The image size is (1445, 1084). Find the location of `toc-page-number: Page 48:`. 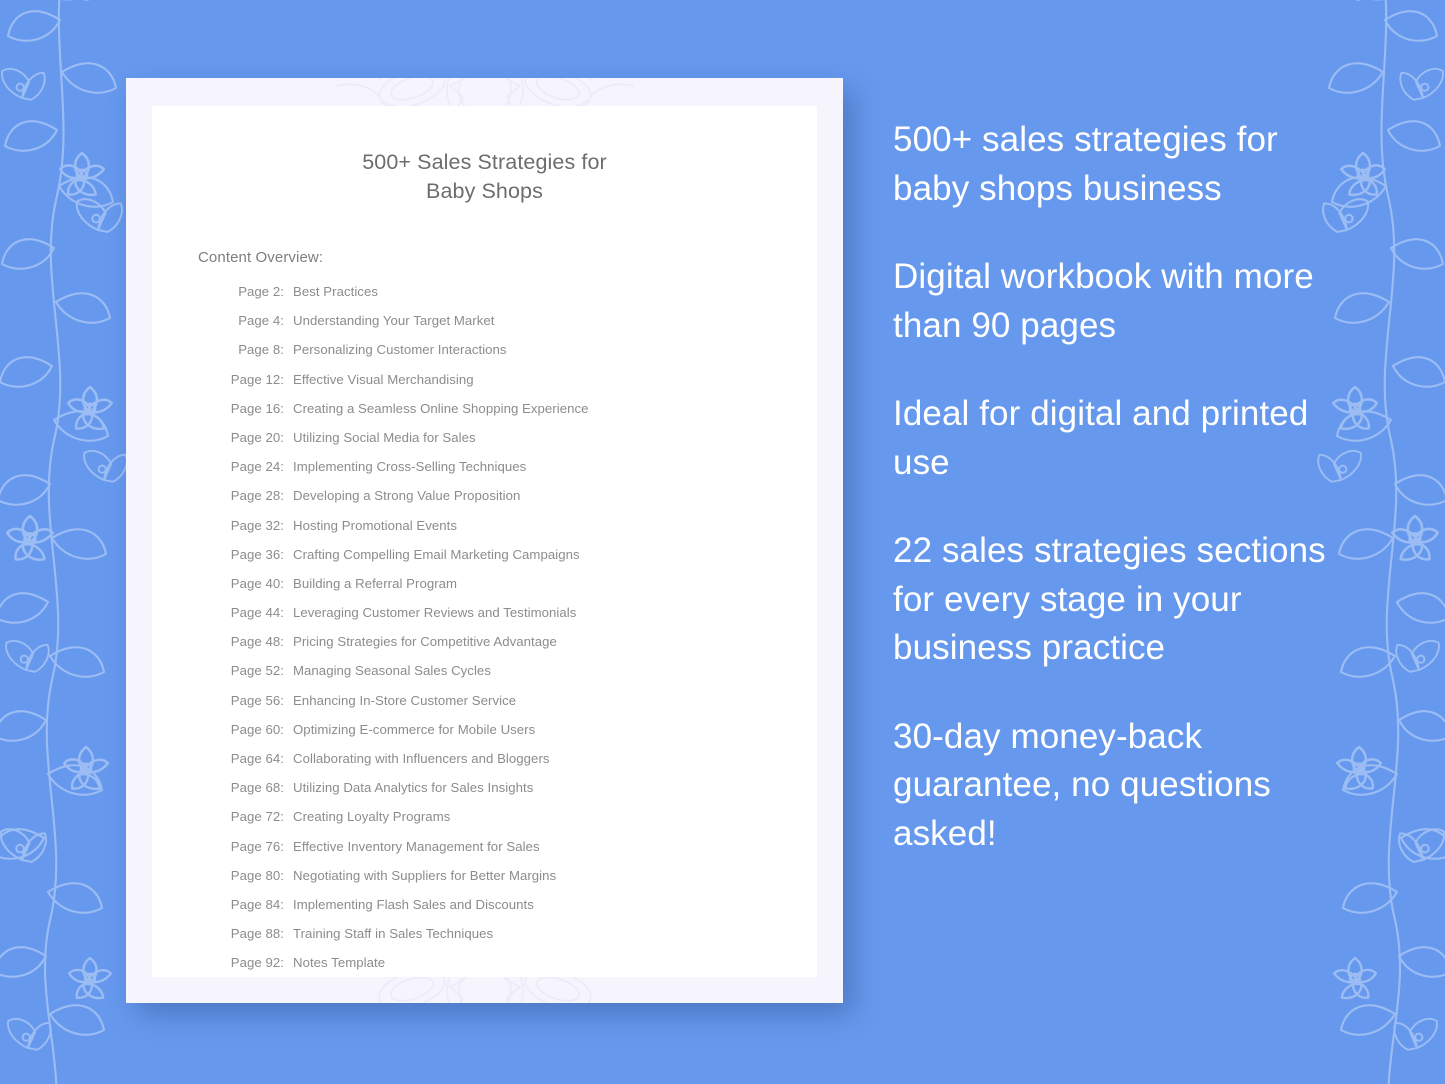

toc-page-number: Page 48: is located at coordinates (257, 642).